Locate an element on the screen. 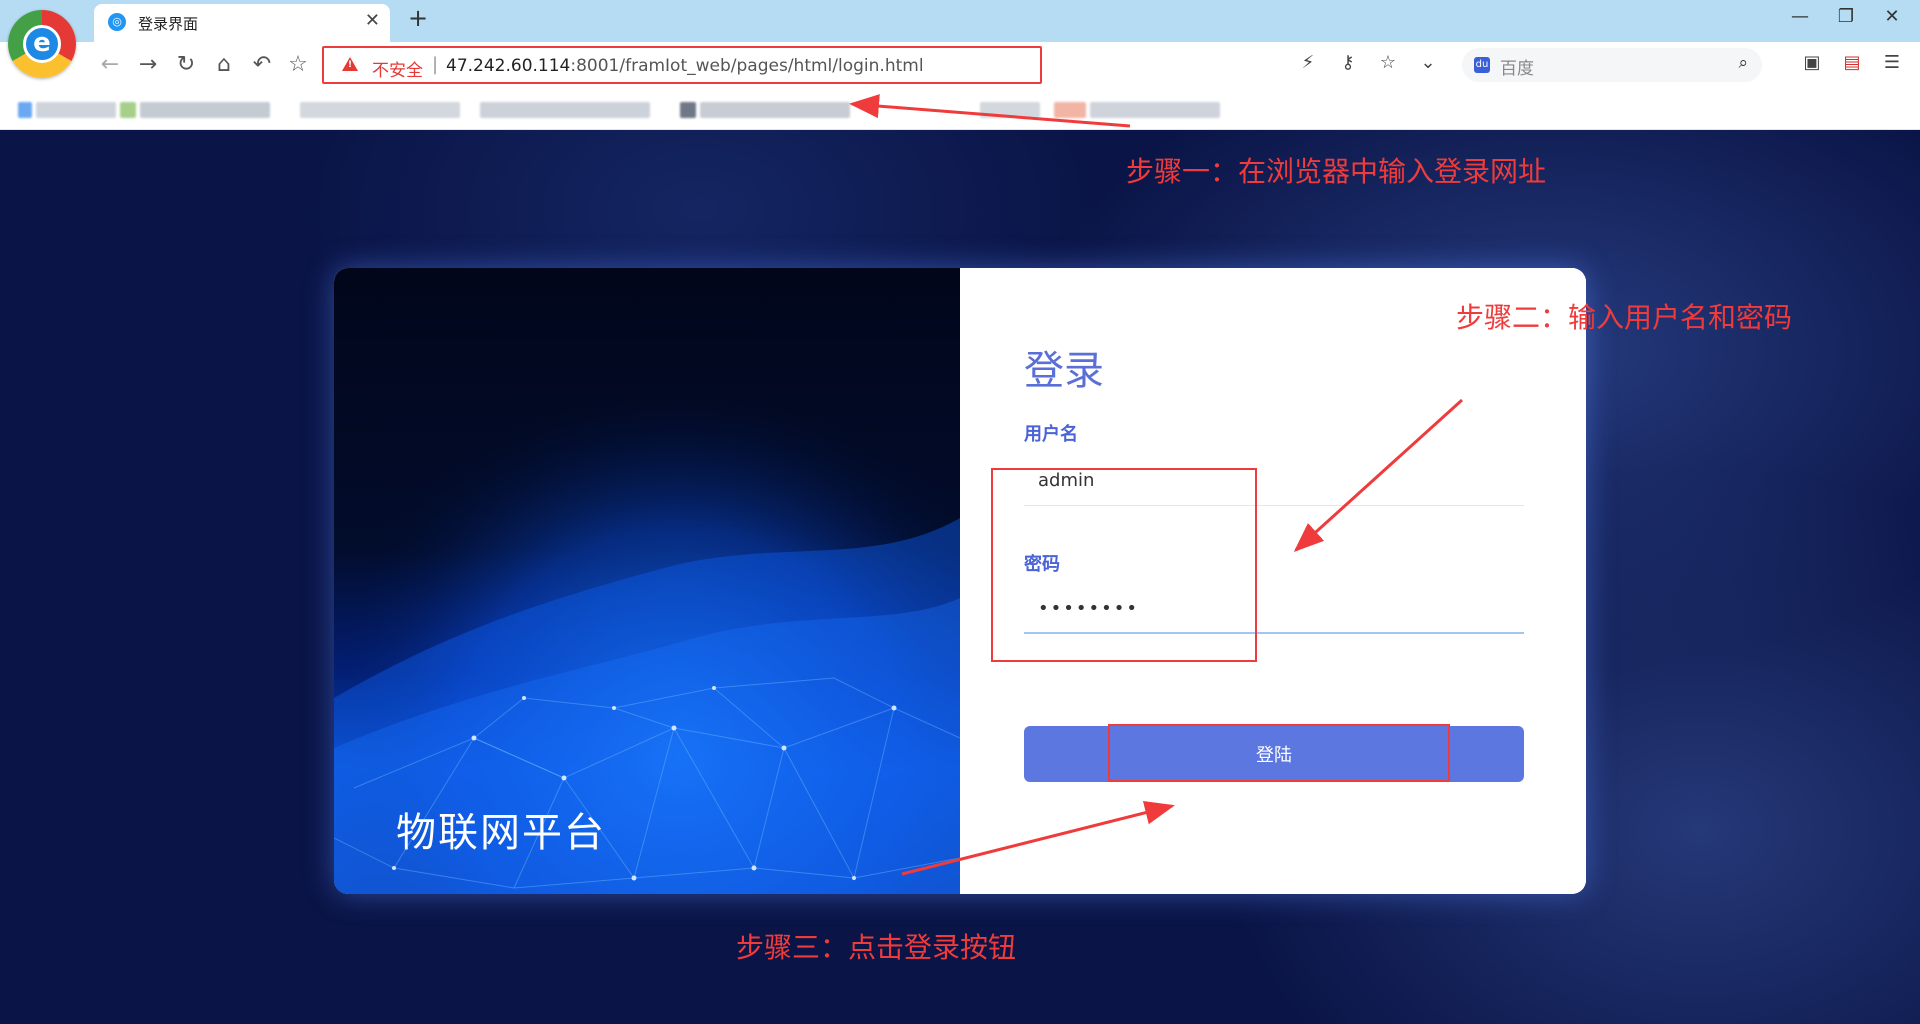  minimize-icon: — is located at coordinates (1800, 16).